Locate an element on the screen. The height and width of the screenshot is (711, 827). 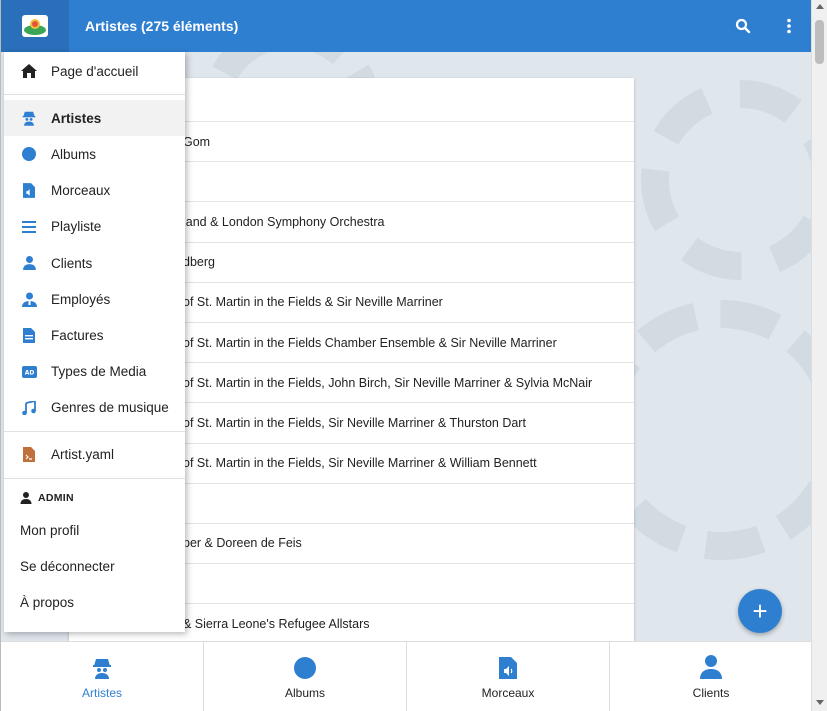
drawer-item-playliste: Playliste is located at coordinates (94, 227).